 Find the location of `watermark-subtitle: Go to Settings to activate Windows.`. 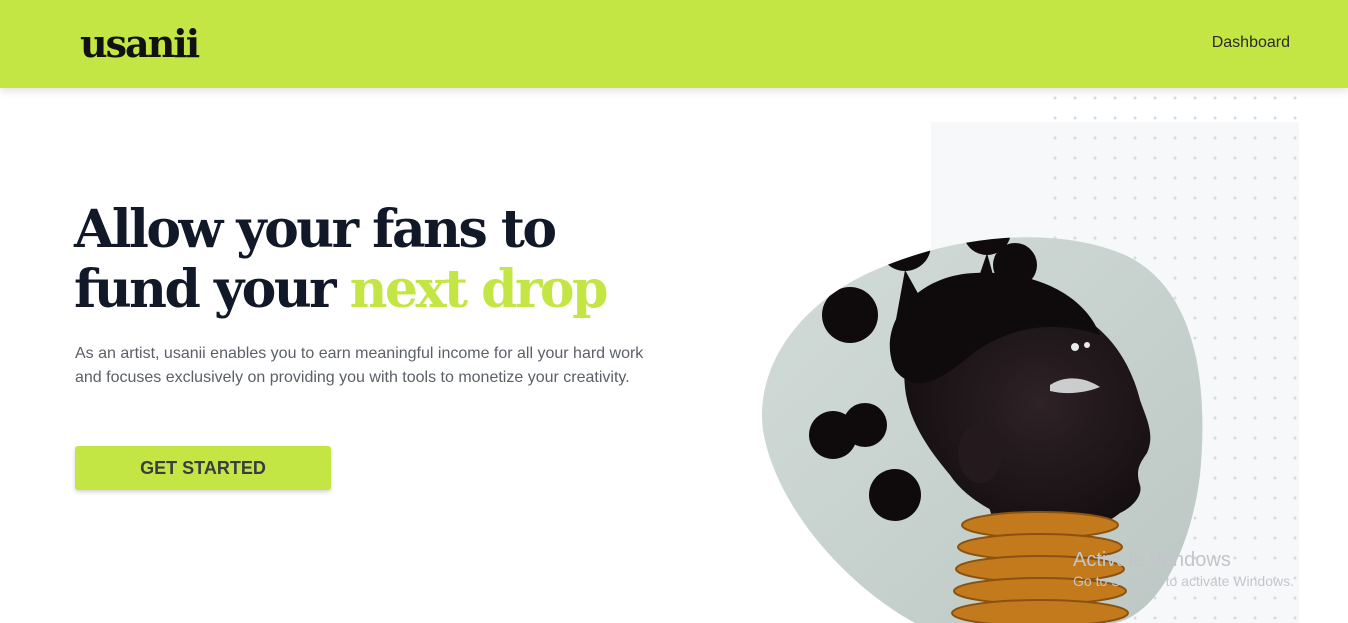

watermark-subtitle: Go to Settings to activate Windows. is located at coordinates (1183, 581).